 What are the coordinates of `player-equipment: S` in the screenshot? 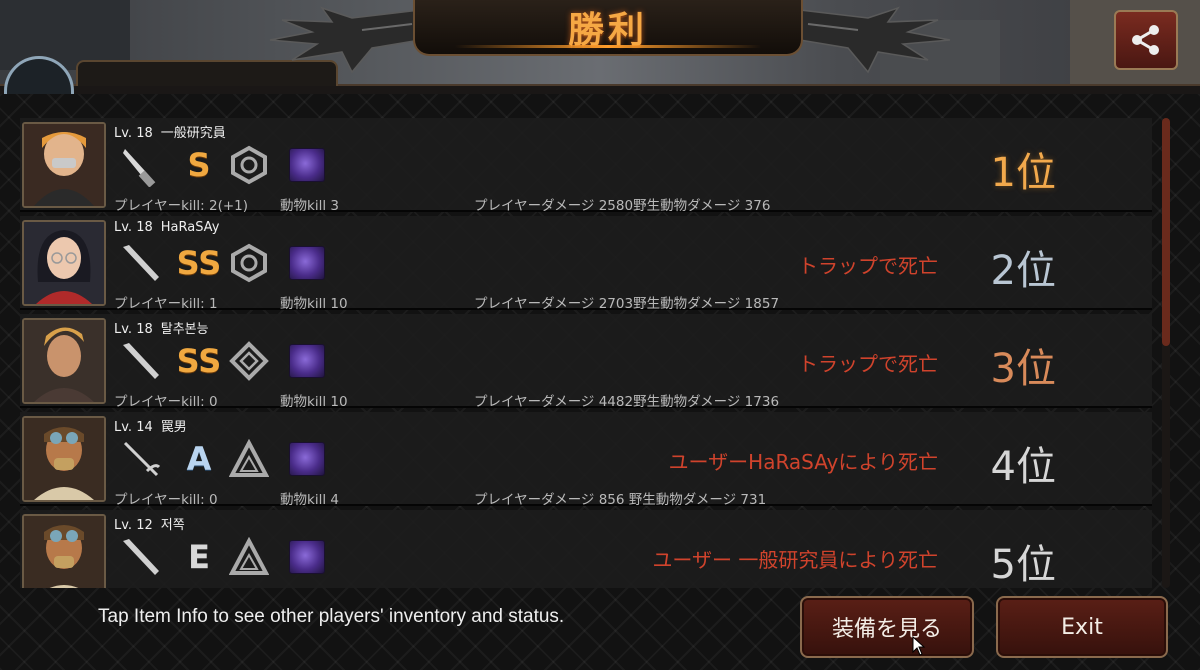 It's located at (228, 165).